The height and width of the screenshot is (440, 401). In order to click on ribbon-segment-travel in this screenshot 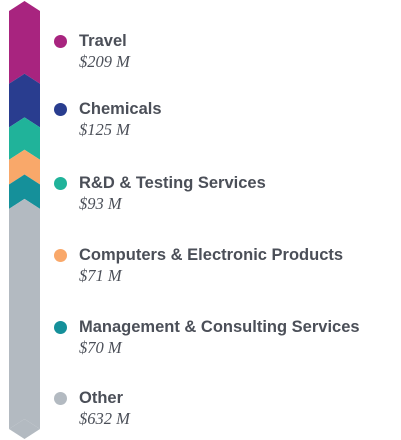, I will do `click(24, 42)`.